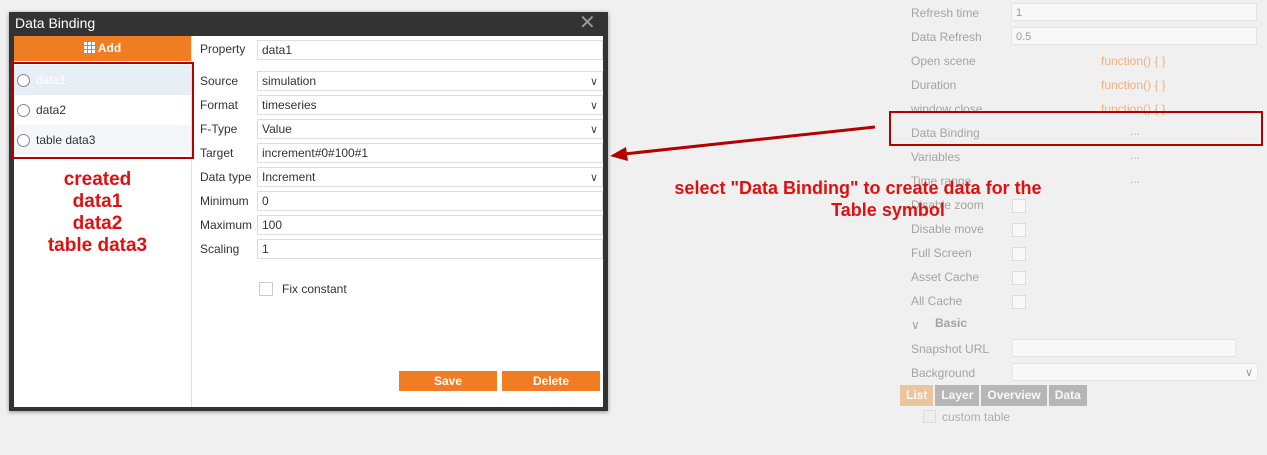  Describe the element at coordinates (743, 143) in the screenshot. I see `pointer-arrow-icon` at that location.